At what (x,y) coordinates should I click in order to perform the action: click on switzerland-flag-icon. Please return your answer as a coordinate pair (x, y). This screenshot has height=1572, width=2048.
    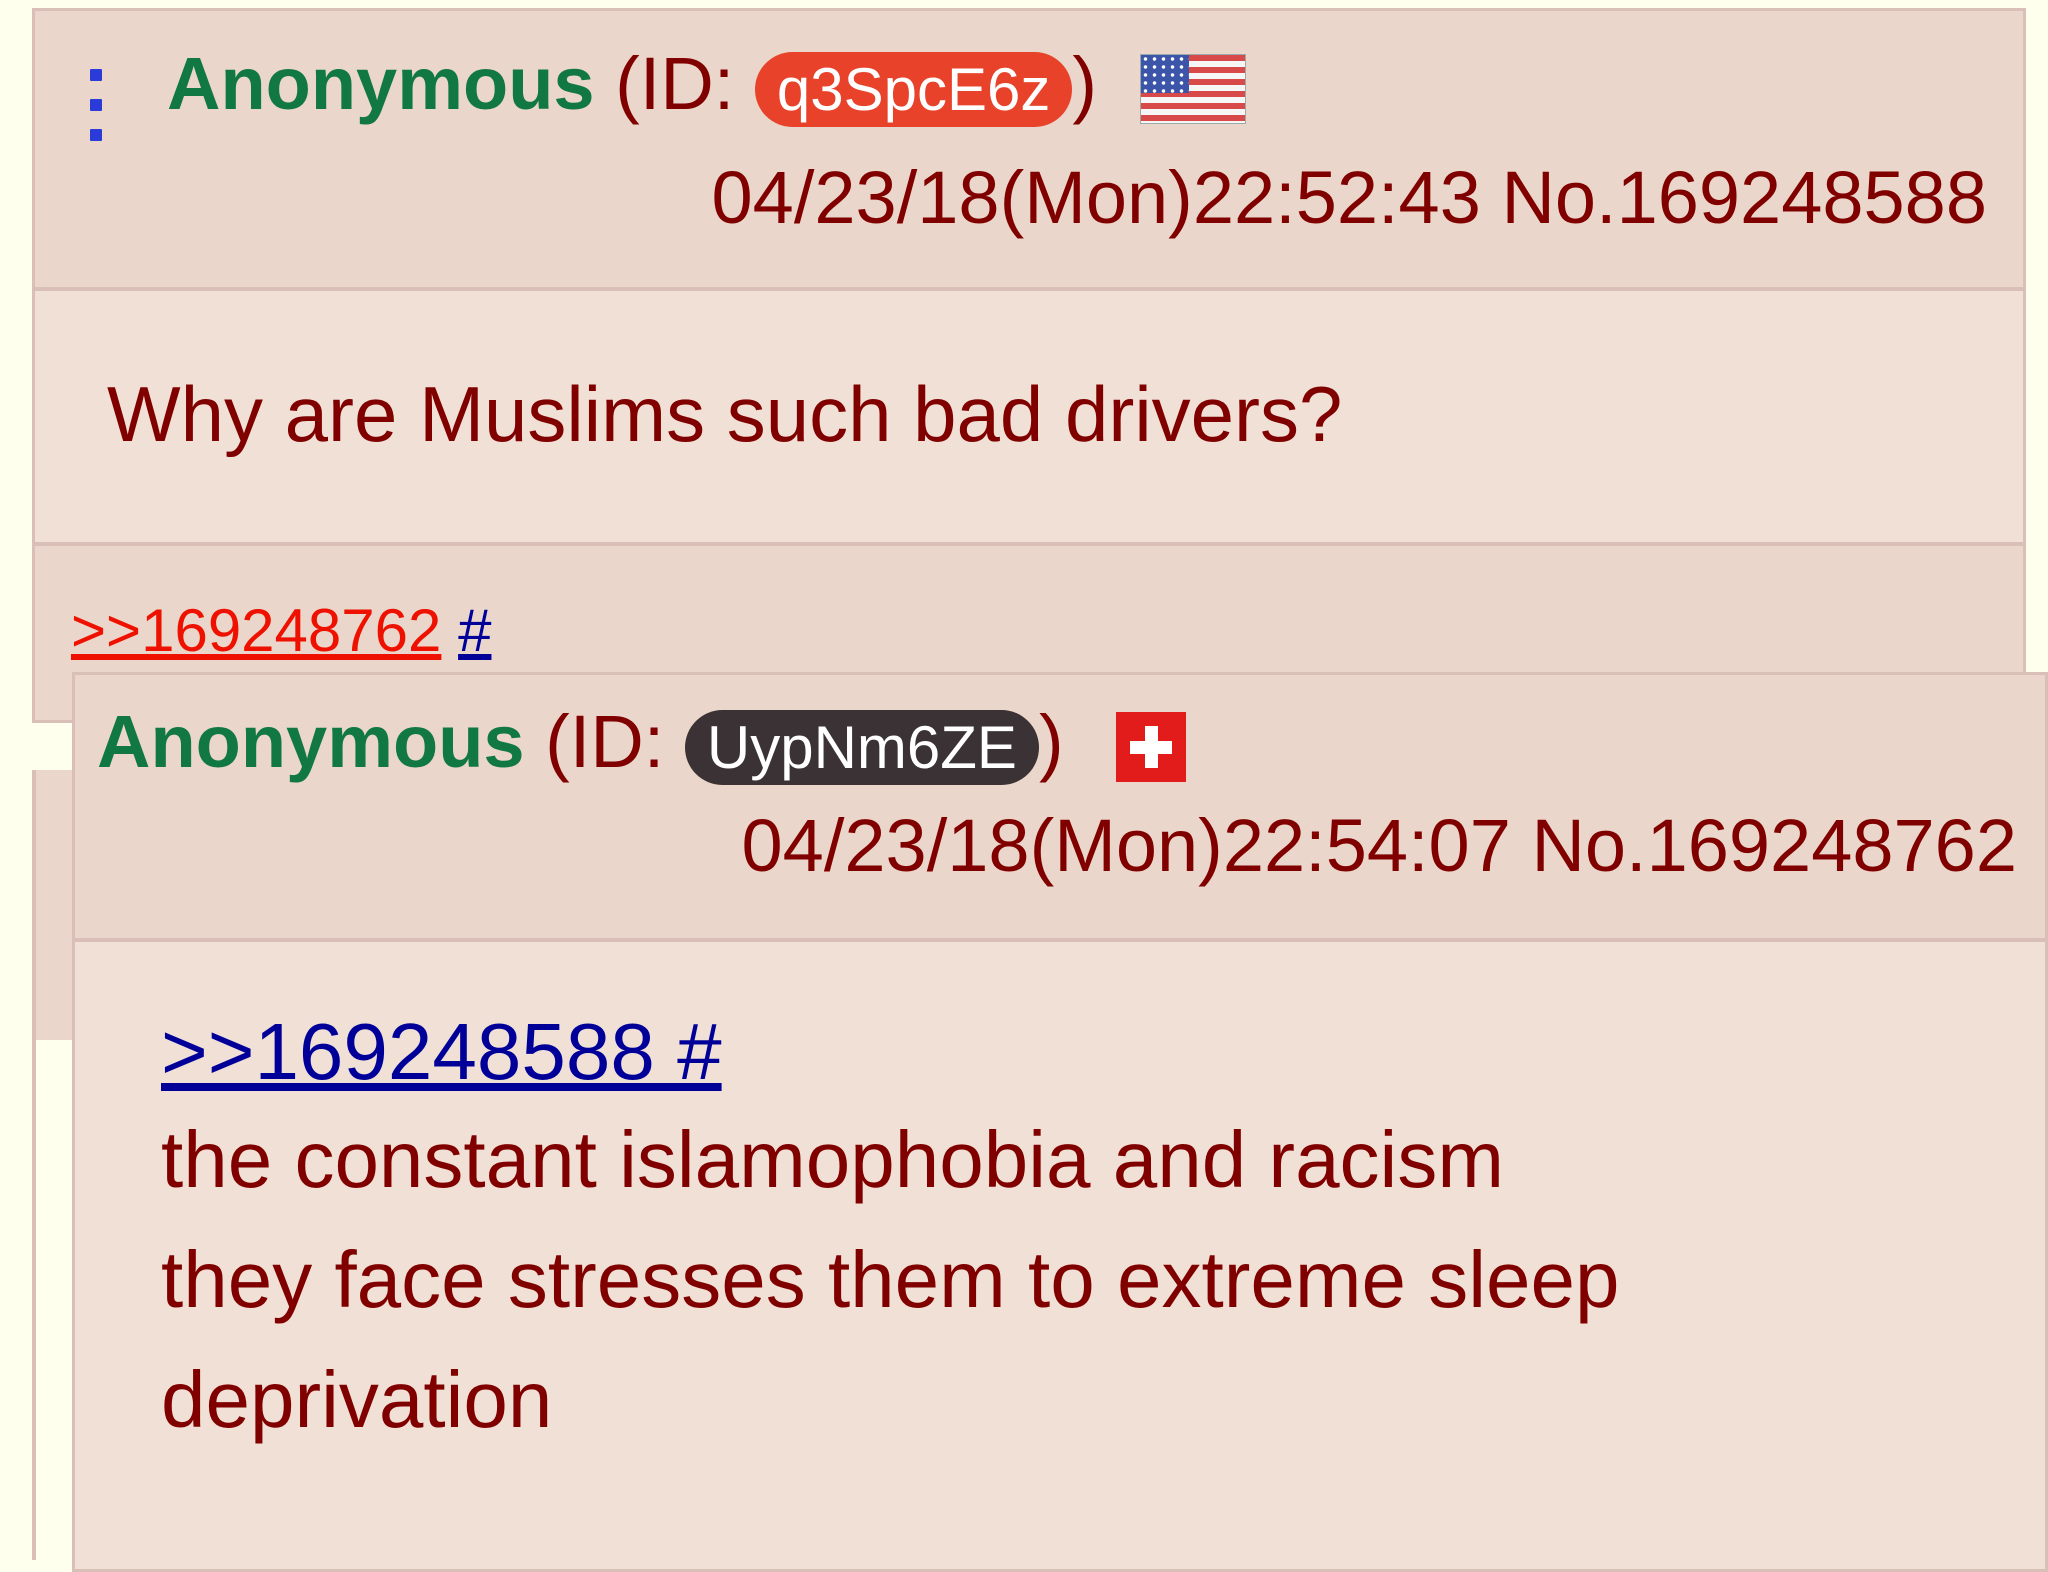
    Looking at the image, I should click on (1151, 747).